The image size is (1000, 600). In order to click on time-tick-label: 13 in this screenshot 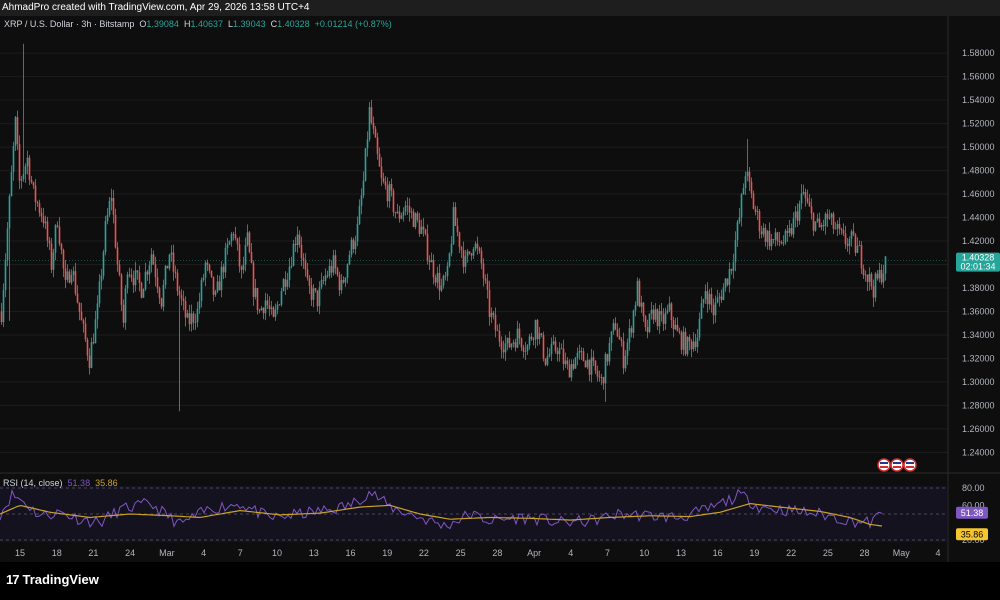, I will do `click(681, 553)`.